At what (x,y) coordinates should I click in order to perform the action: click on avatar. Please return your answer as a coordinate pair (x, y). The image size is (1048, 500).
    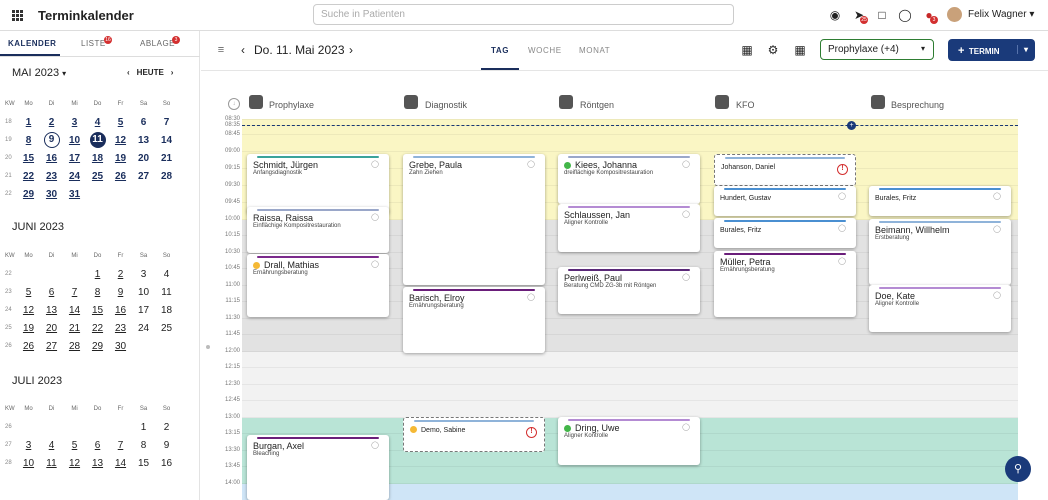
    Looking at the image, I should click on (954, 14).